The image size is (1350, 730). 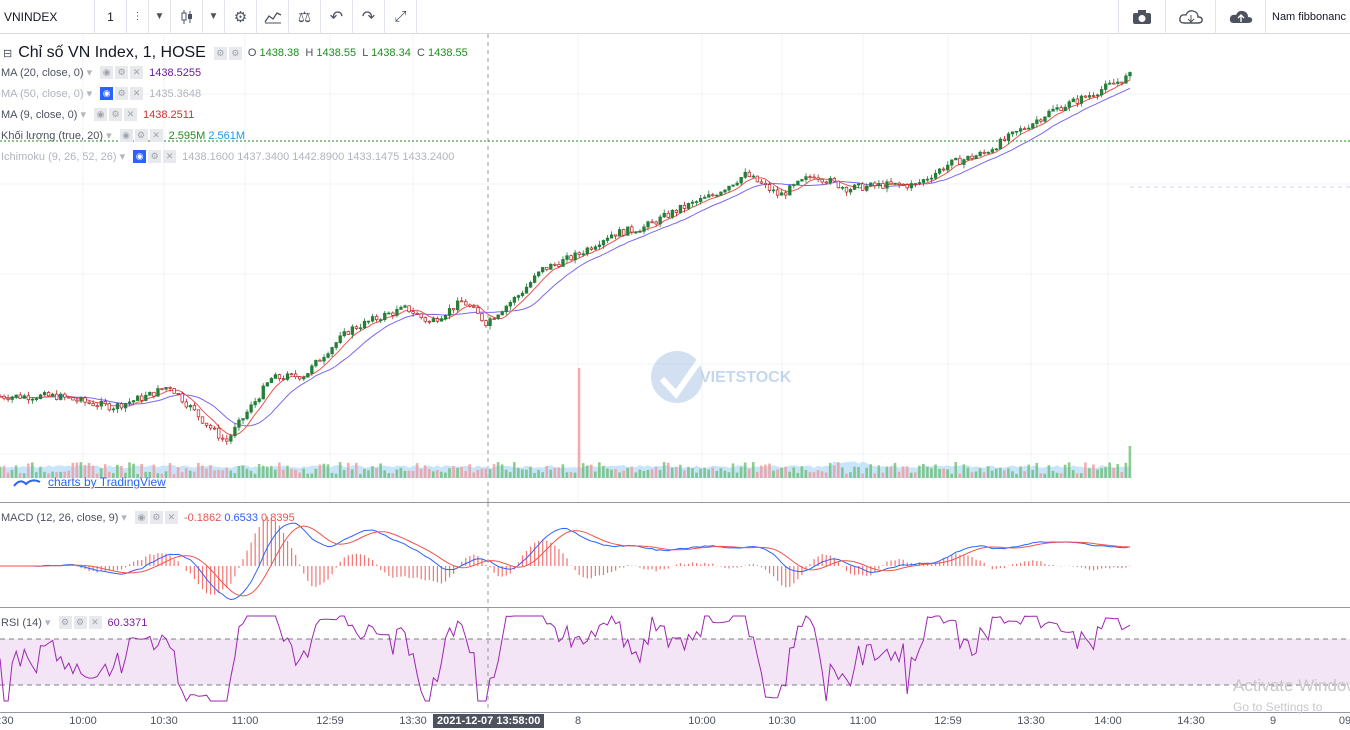 I want to click on more-intervals-icon: ⋮, so click(x=138, y=17).